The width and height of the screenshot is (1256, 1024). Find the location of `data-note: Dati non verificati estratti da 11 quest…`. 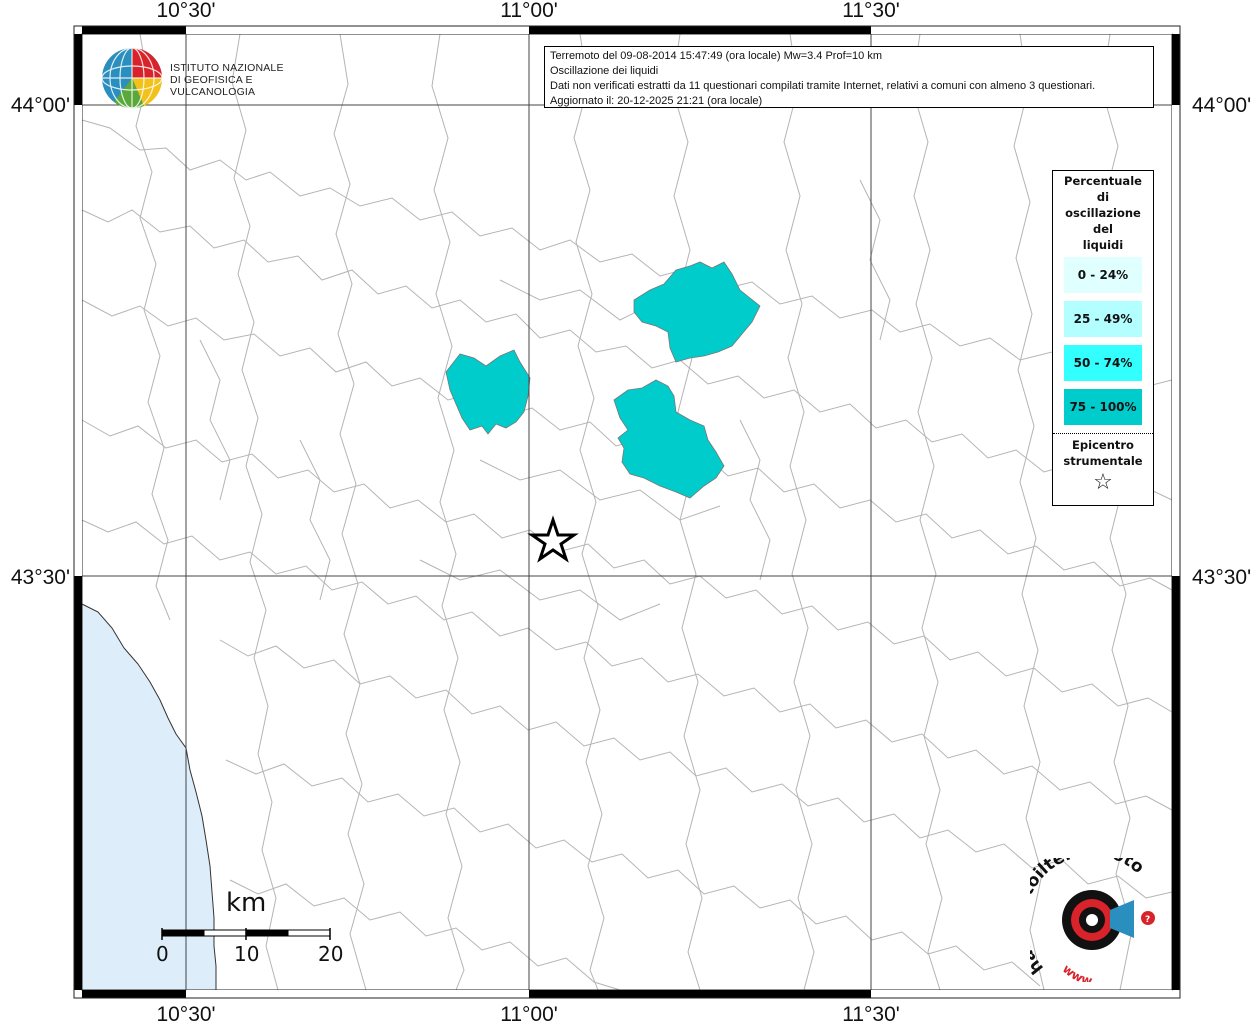

data-note: Dati non verificati estratti da 11 quest… is located at coordinates (823, 86).